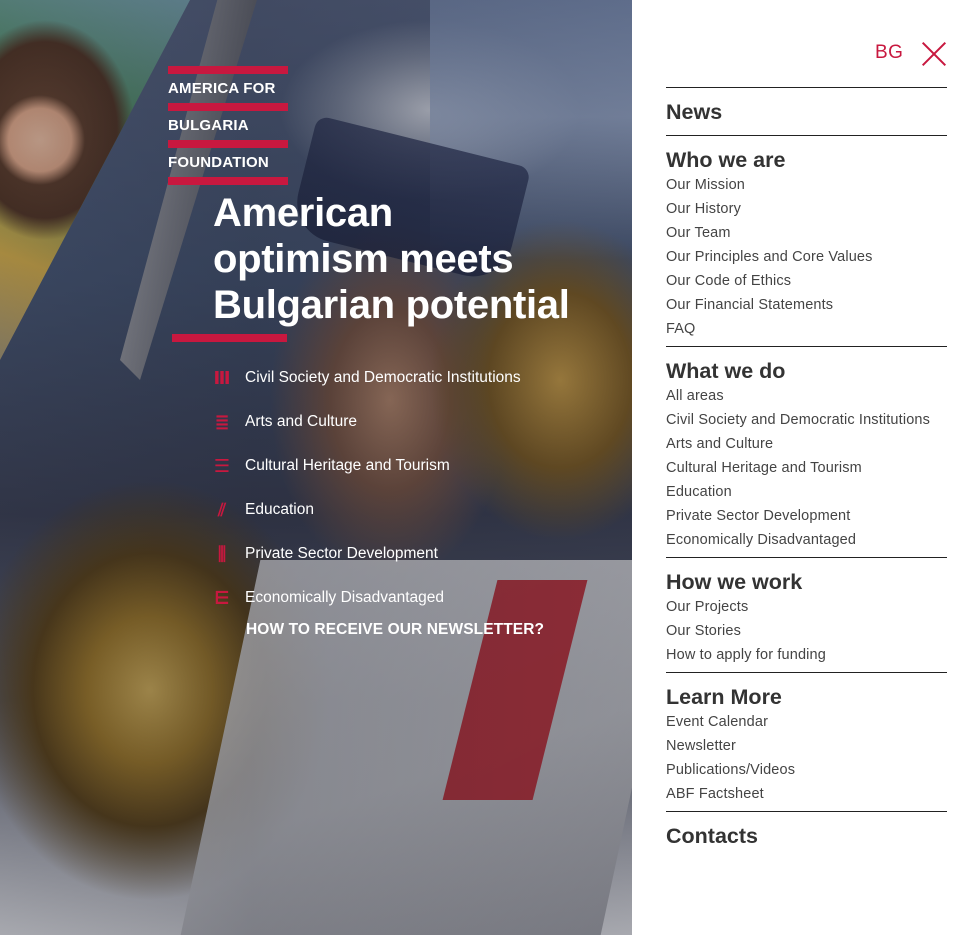  Describe the element at coordinates (806, 770) in the screenshot. I see `nav-item: Publications/Videos` at that location.